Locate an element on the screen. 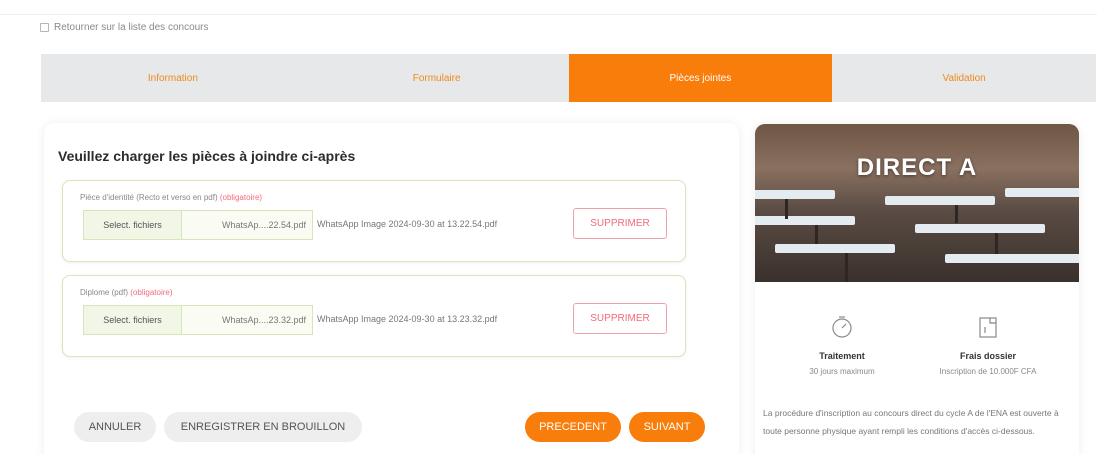 This screenshot has width=1097, height=454. step-label: Validation is located at coordinates (964, 78).